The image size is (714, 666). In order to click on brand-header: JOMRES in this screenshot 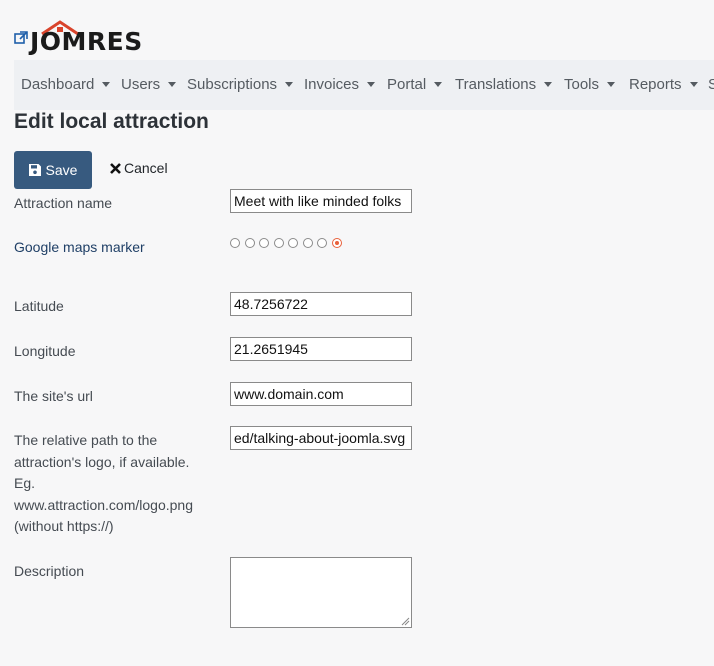, I will do `click(99, 38)`.